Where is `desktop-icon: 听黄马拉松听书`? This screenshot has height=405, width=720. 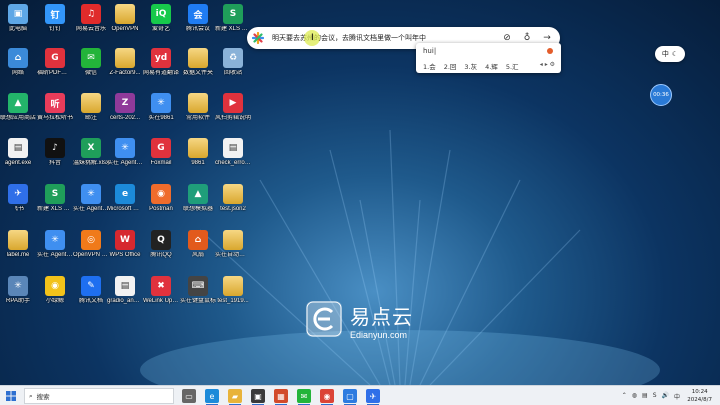
desktop-icon: 听黄马拉松听书 is located at coordinates (55, 107).